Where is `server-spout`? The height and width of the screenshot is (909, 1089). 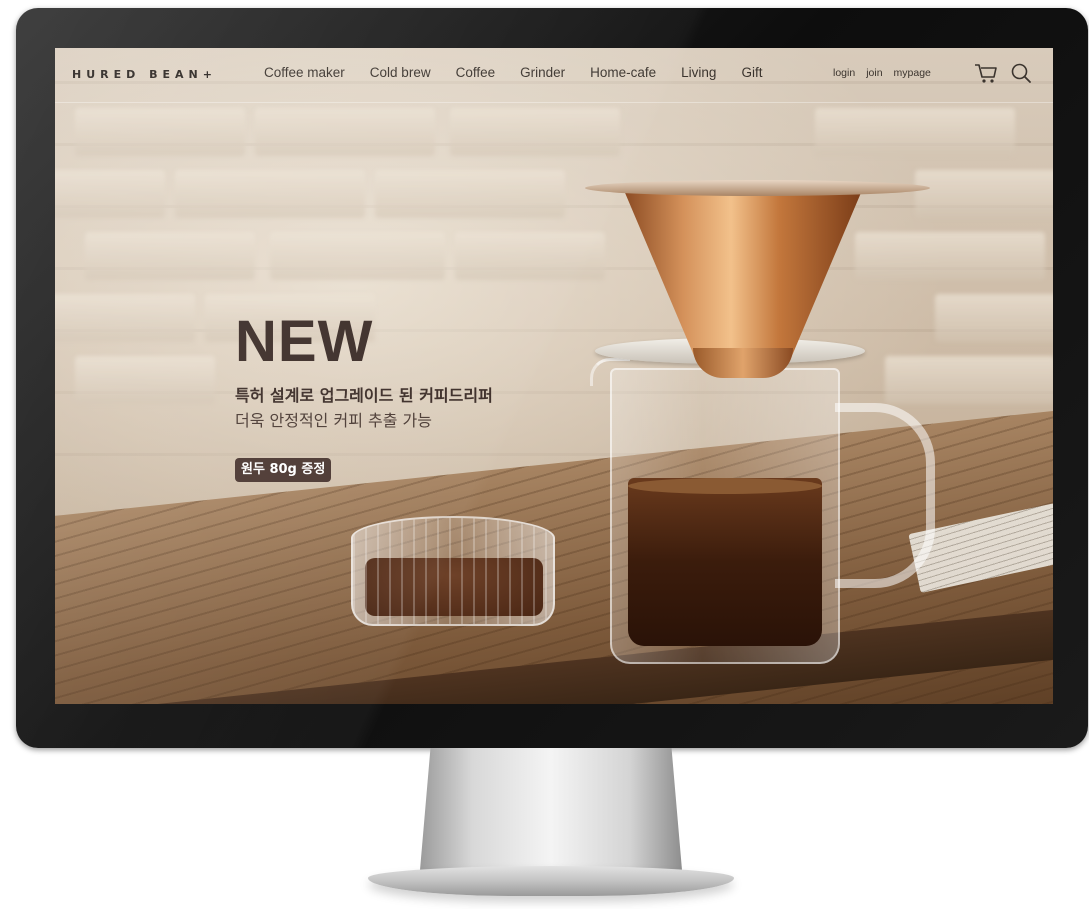
server-spout is located at coordinates (610, 372).